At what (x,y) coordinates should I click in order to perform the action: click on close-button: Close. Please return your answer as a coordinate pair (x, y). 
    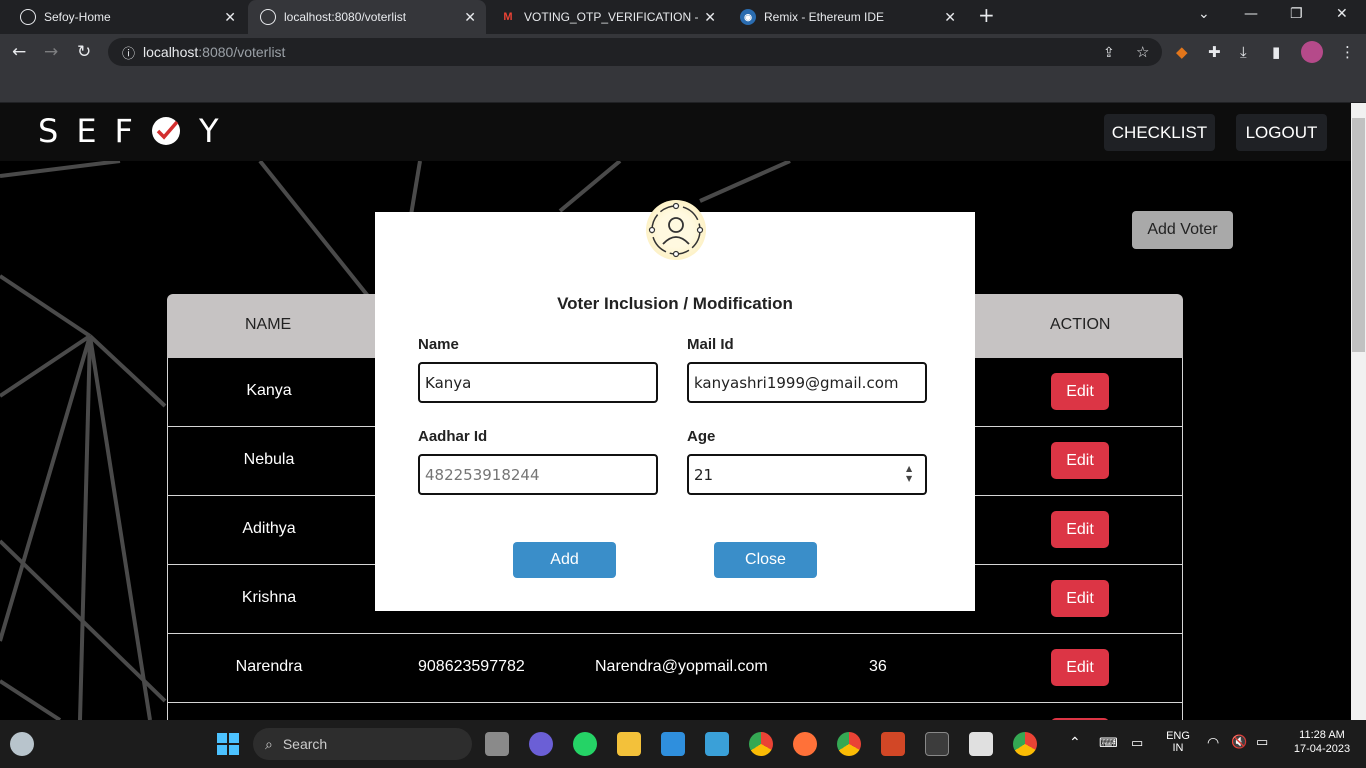
    Looking at the image, I should click on (765, 560).